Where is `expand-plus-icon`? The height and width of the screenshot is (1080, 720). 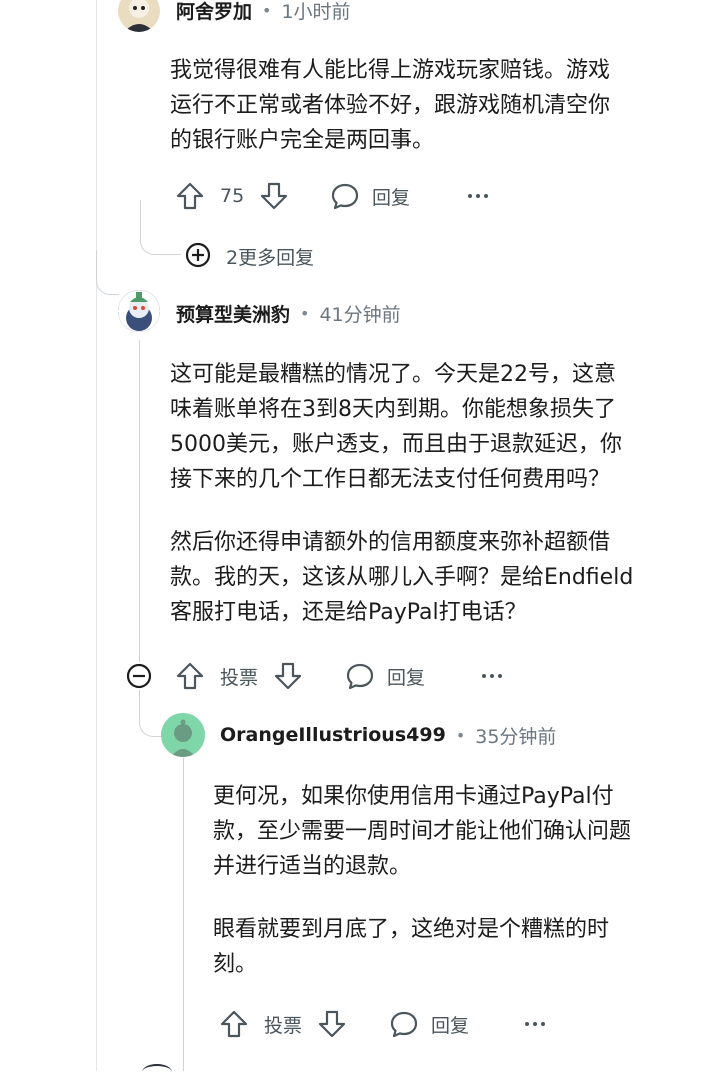
expand-plus-icon is located at coordinates (198, 255).